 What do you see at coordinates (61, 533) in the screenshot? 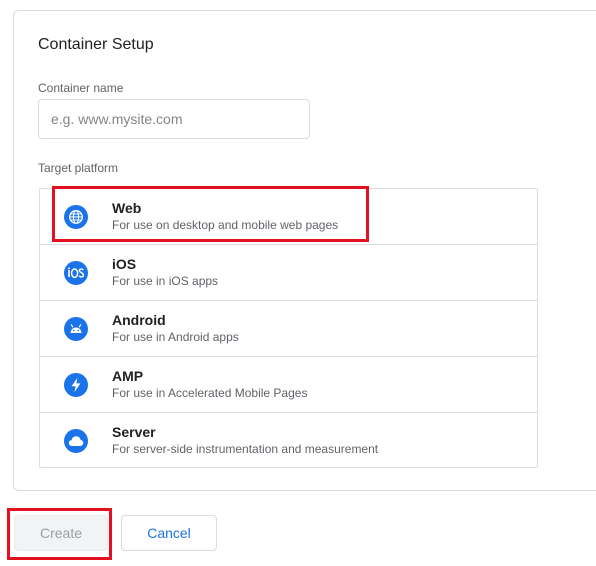
I see `create-button: Create` at bounding box center [61, 533].